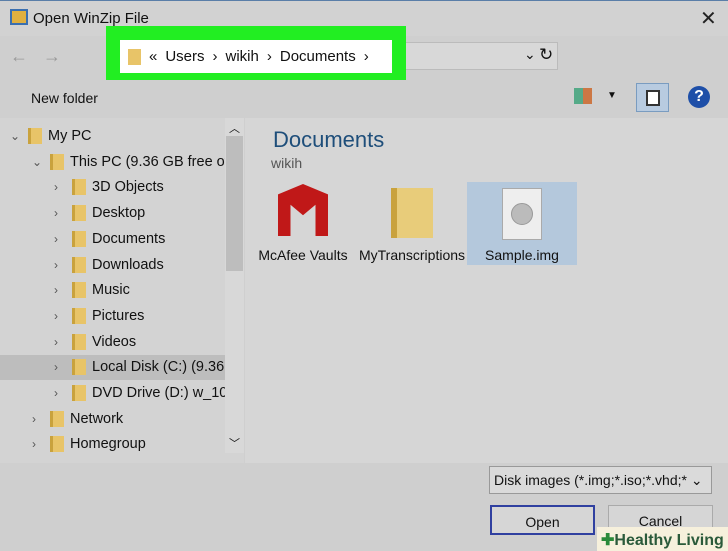  I want to click on nav-buttons: ← →, so click(35, 56).